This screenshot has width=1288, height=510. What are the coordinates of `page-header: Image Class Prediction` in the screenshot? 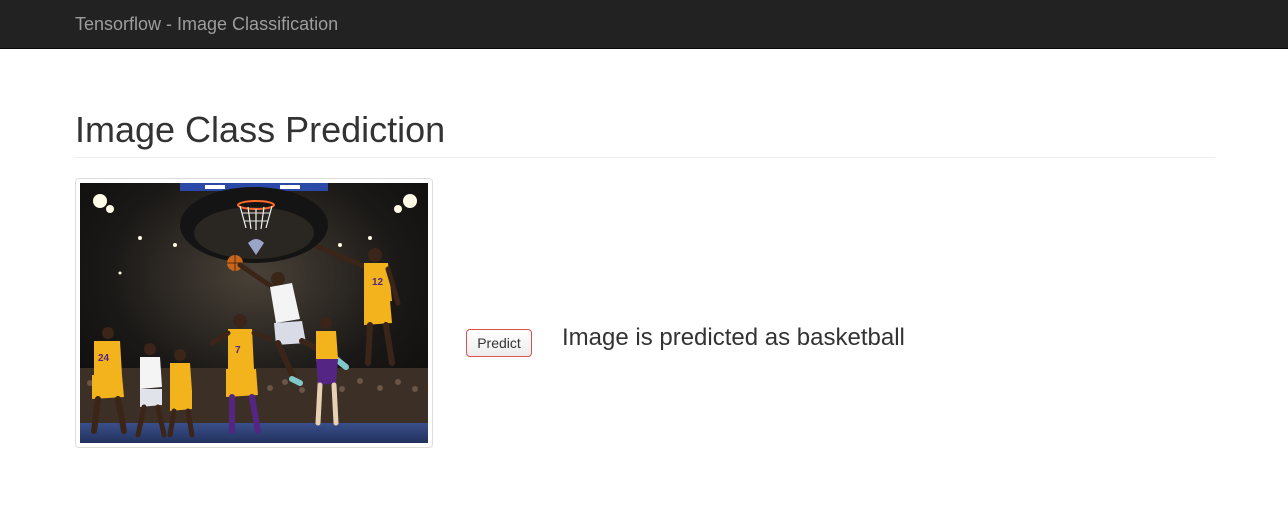 It's located at (645, 133).